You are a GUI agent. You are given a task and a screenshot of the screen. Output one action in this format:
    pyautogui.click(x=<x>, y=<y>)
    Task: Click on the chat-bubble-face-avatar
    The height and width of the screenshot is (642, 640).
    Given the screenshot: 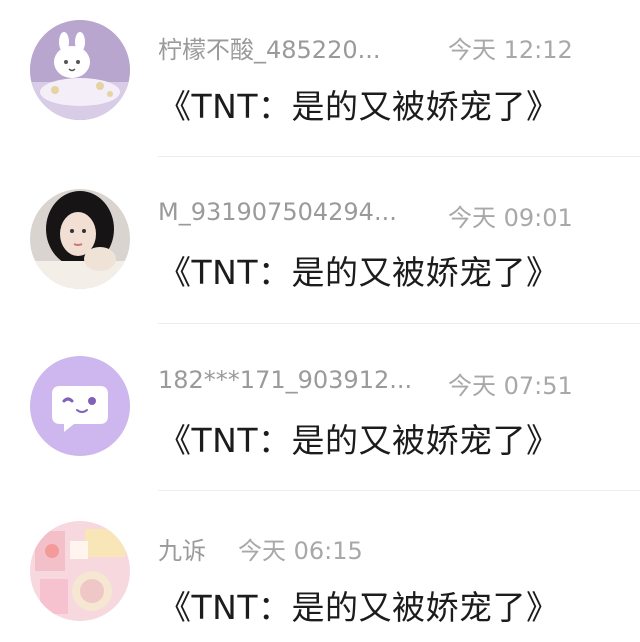 What is the action you would take?
    pyautogui.click(x=80, y=406)
    